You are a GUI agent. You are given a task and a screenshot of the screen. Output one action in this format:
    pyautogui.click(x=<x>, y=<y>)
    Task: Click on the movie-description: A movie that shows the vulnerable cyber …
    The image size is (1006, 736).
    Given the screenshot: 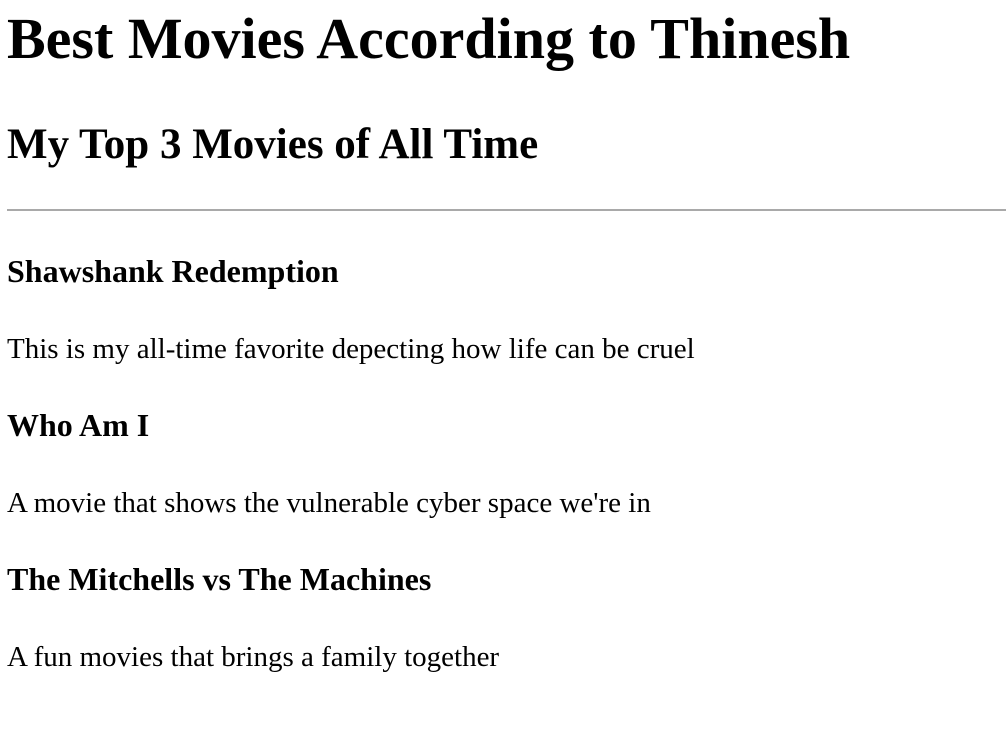 What is the action you would take?
    pyautogui.click(x=329, y=503)
    